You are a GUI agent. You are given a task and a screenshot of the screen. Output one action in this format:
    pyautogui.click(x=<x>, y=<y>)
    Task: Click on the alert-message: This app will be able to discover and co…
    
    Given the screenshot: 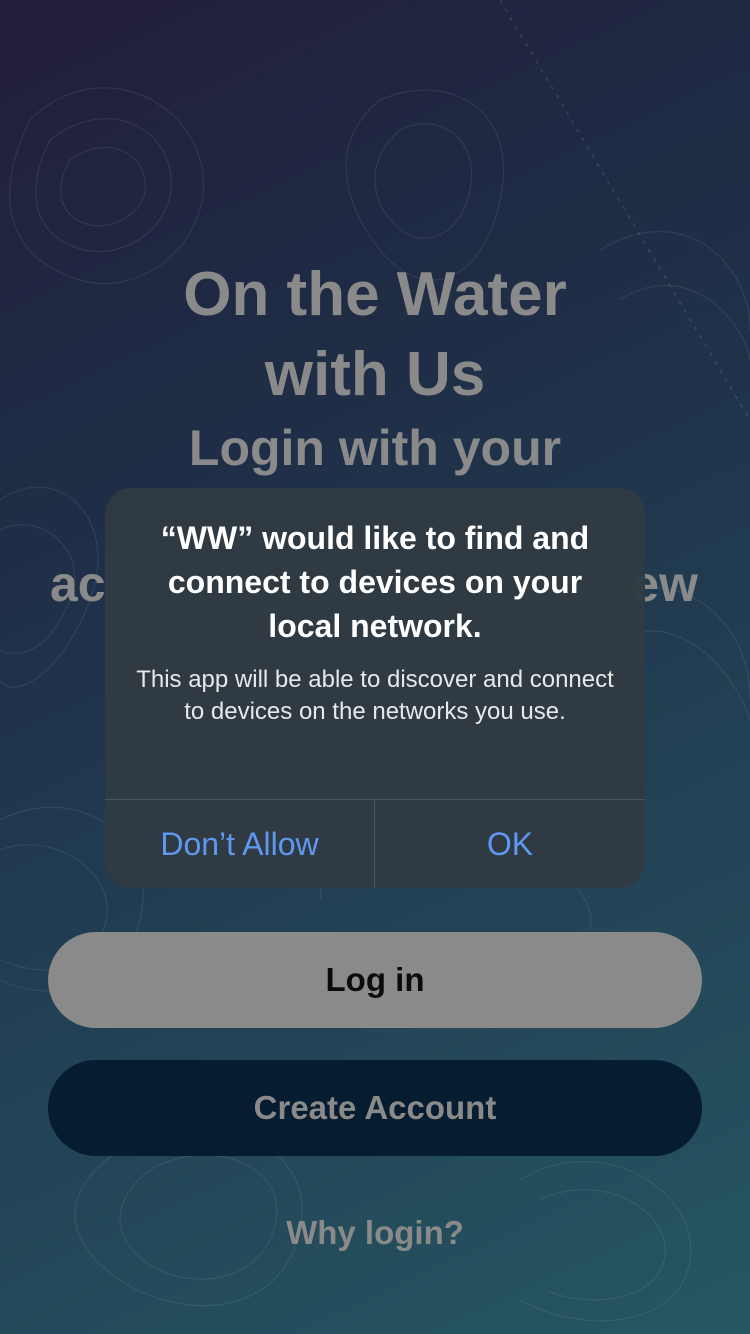 What is the action you would take?
    pyautogui.click(x=375, y=695)
    